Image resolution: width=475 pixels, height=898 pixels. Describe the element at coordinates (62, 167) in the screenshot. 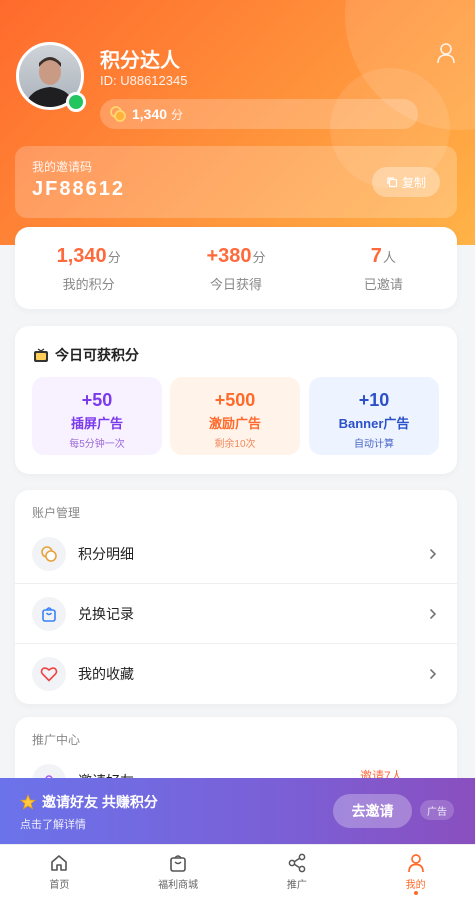

I see `invite-label: 我的邀请码` at that location.